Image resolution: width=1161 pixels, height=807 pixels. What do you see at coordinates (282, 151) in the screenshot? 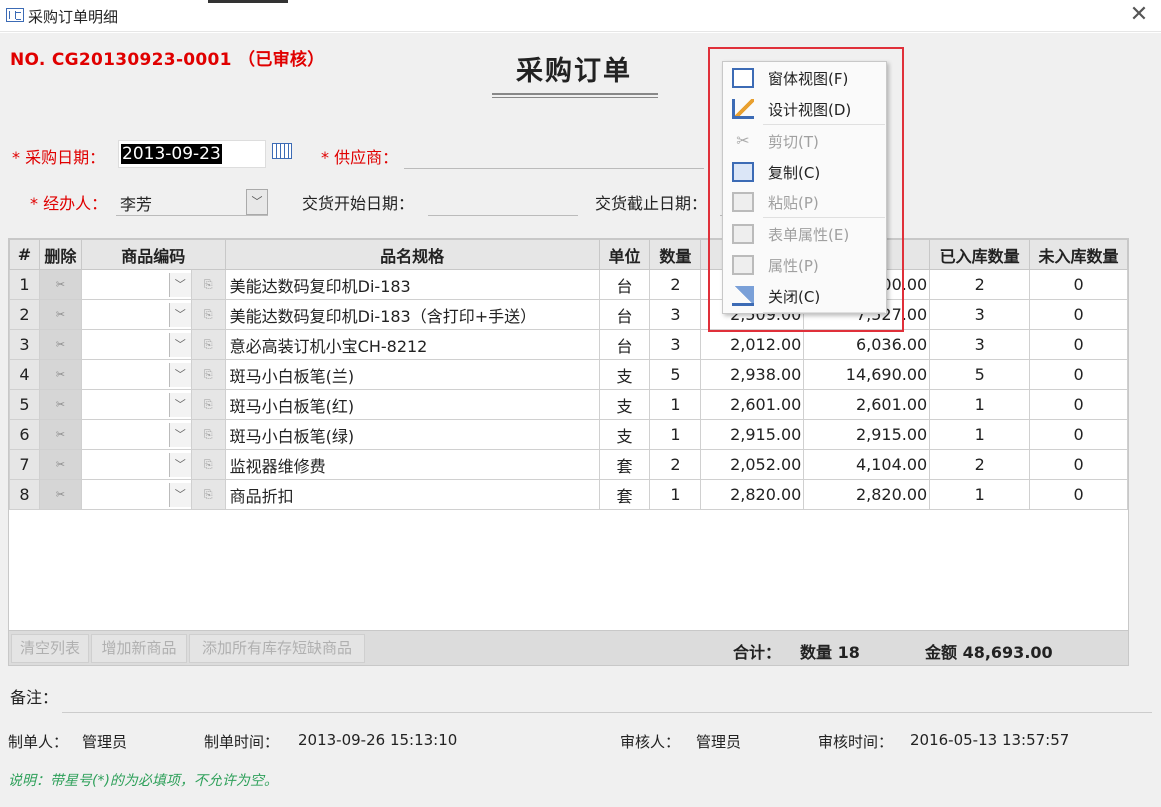
I see `calendar-icon` at bounding box center [282, 151].